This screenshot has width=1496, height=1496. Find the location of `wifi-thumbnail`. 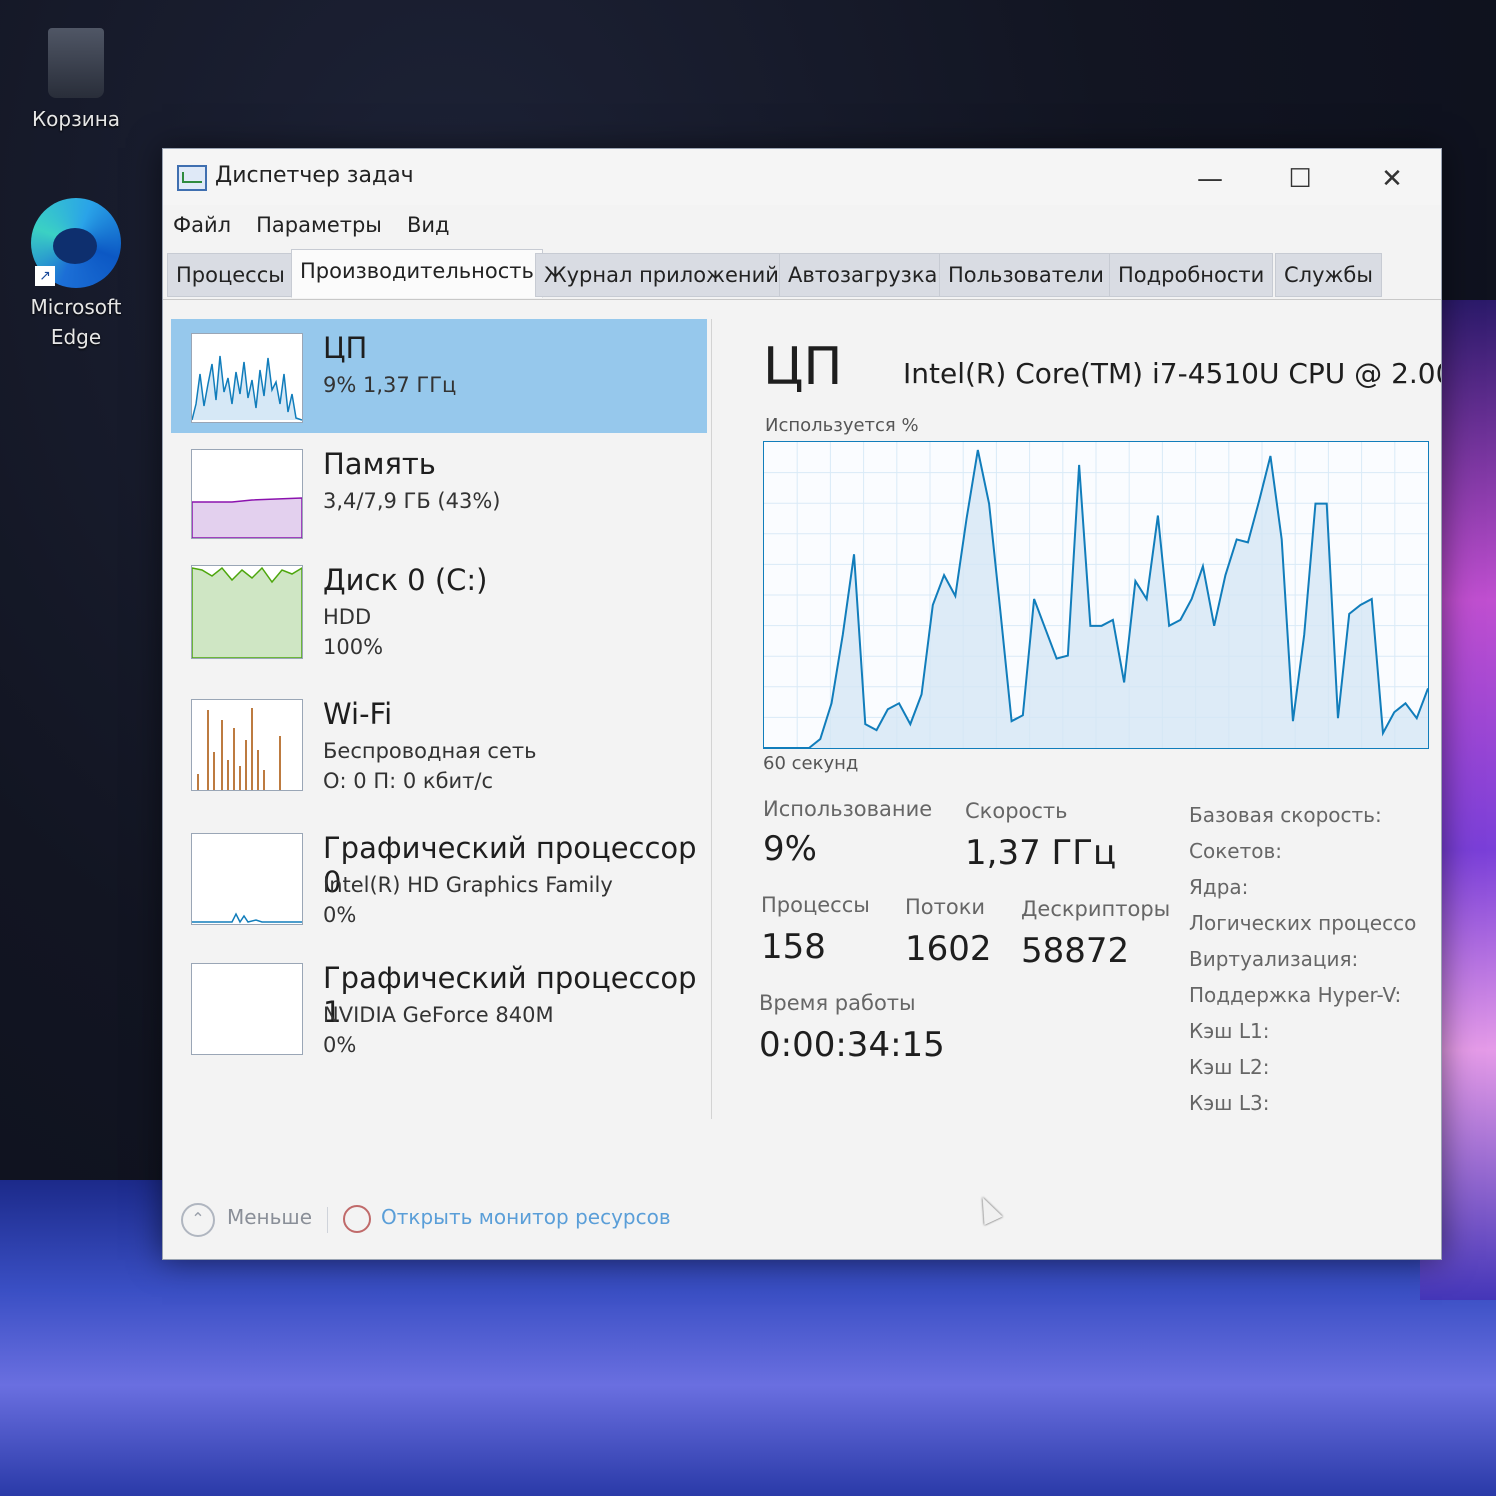

wifi-thumbnail is located at coordinates (247, 745).